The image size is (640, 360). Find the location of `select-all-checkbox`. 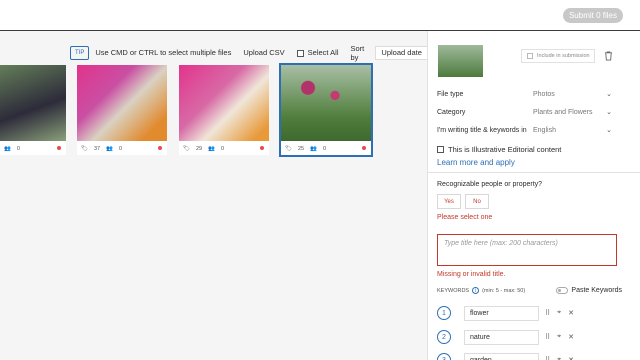

select-all-checkbox is located at coordinates (300, 53).